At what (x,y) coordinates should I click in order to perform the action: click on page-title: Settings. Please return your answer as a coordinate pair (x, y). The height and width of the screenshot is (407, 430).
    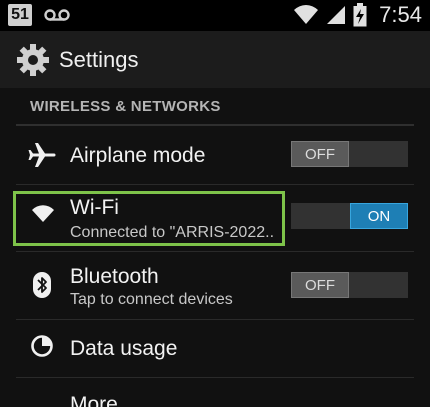
    Looking at the image, I should click on (99, 59).